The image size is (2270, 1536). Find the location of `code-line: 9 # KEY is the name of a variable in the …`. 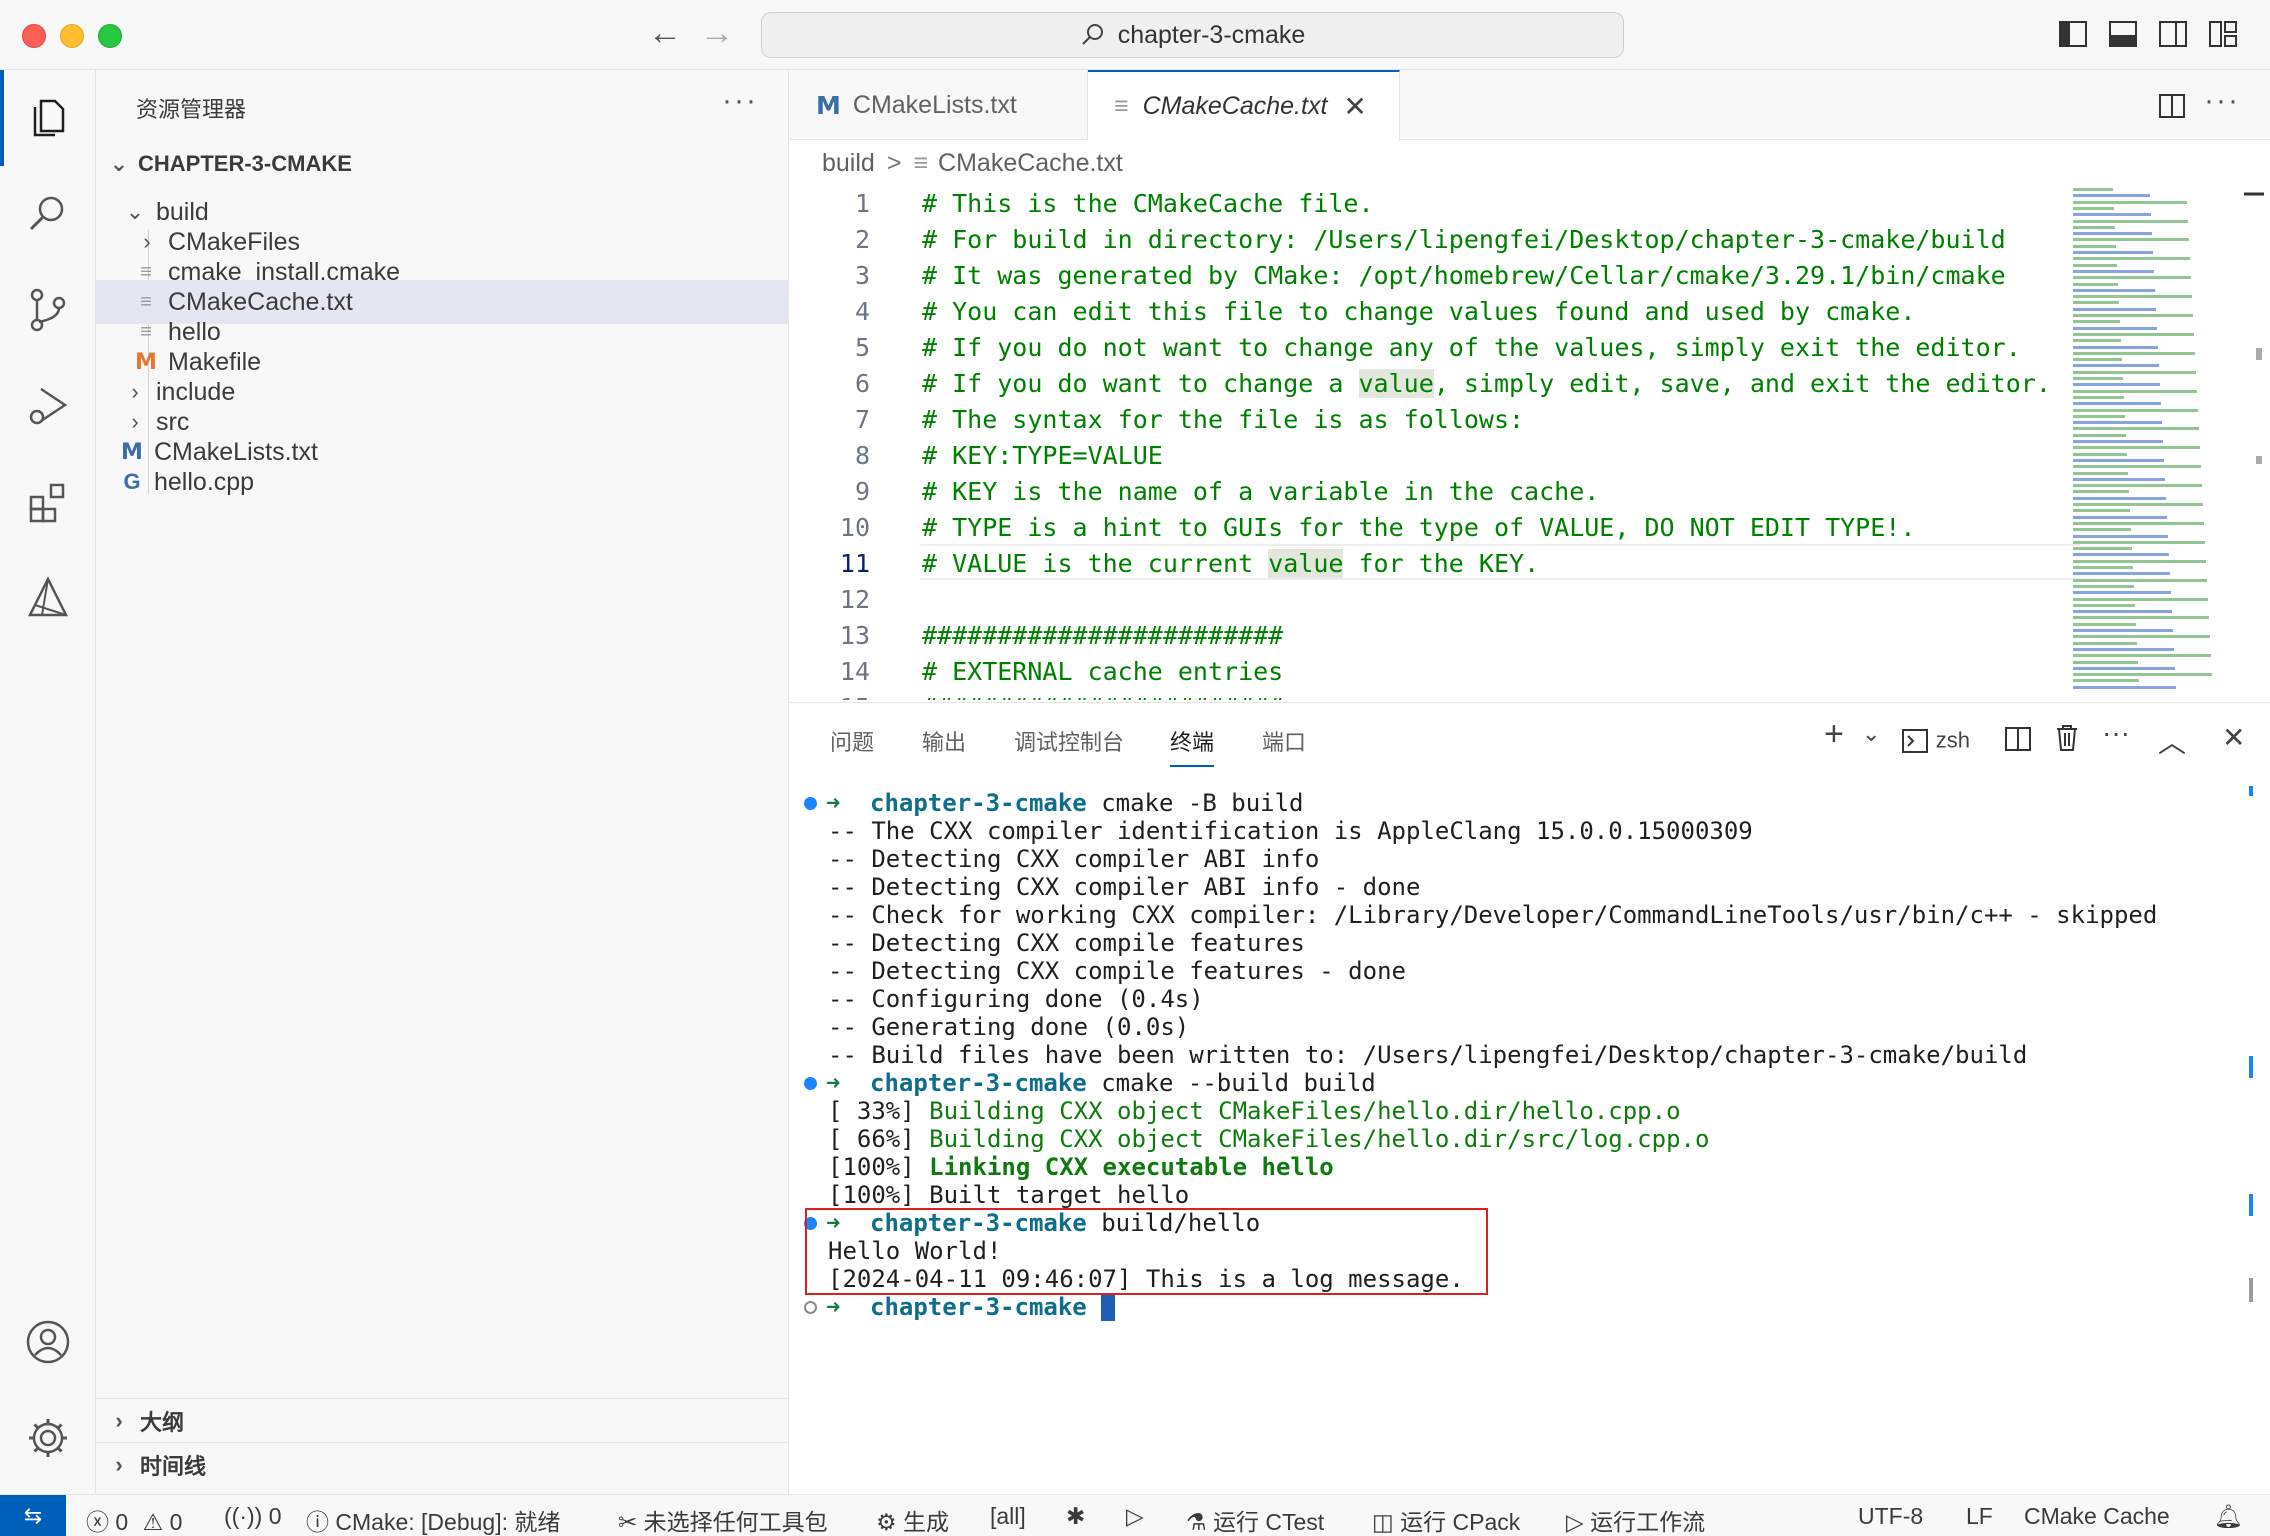

code-line: 9 # KEY is the name of a variable in the … is located at coordinates (1430, 492).